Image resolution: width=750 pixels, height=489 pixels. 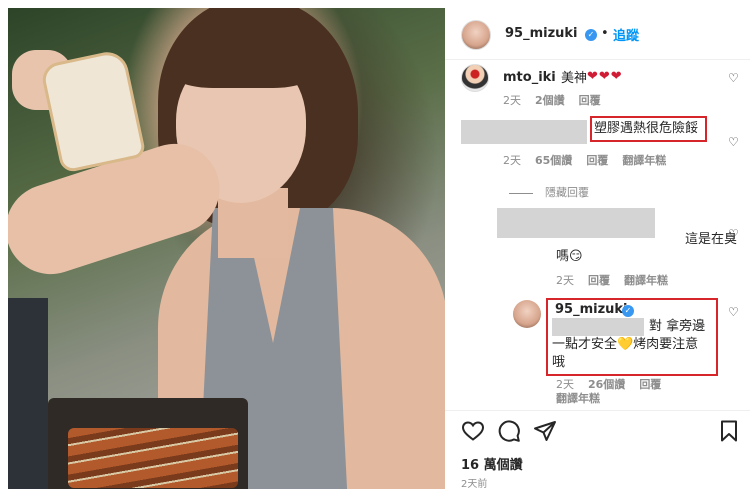 I want to click on comment-bubble-icon, so click(x=509, y=431).